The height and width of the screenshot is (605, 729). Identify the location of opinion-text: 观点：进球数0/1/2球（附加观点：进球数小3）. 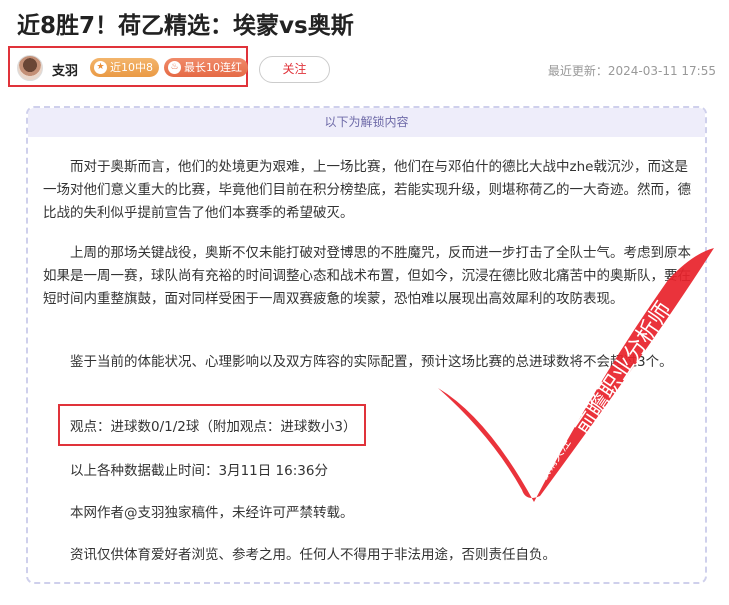
(213, 427).